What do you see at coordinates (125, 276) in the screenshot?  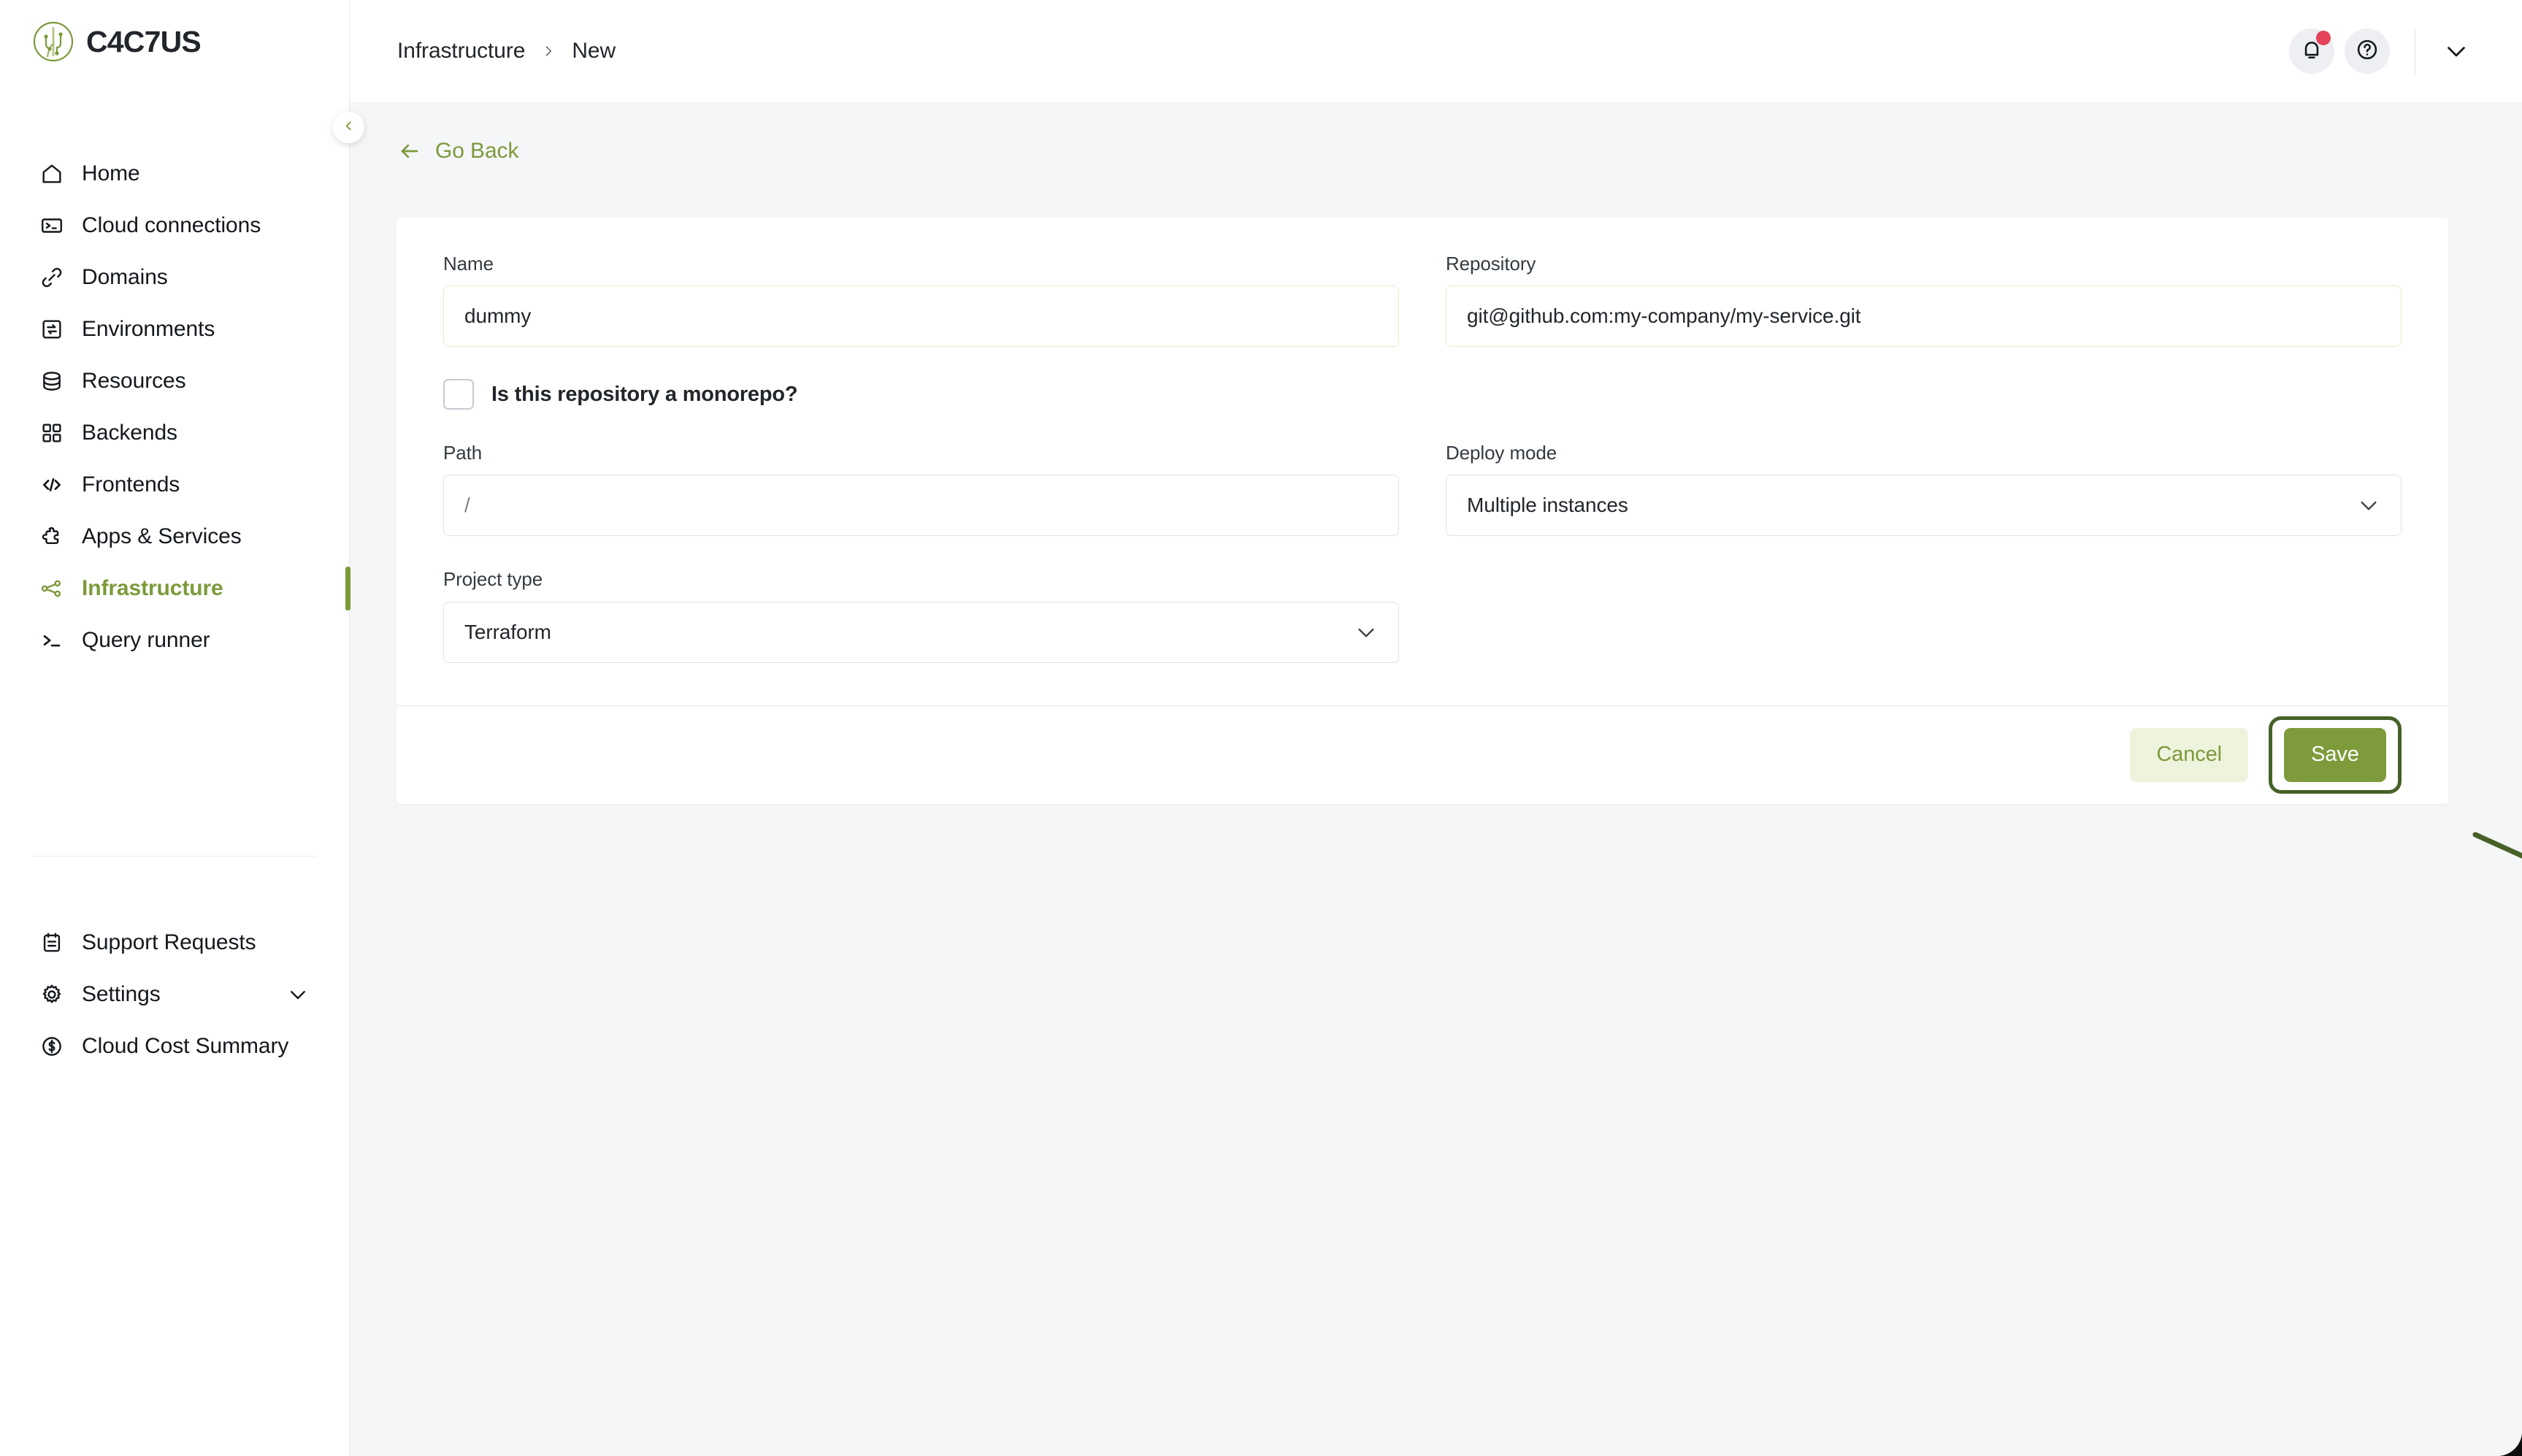 I see `sidebar-item-label: Domains` at bounding box center [125, 276].